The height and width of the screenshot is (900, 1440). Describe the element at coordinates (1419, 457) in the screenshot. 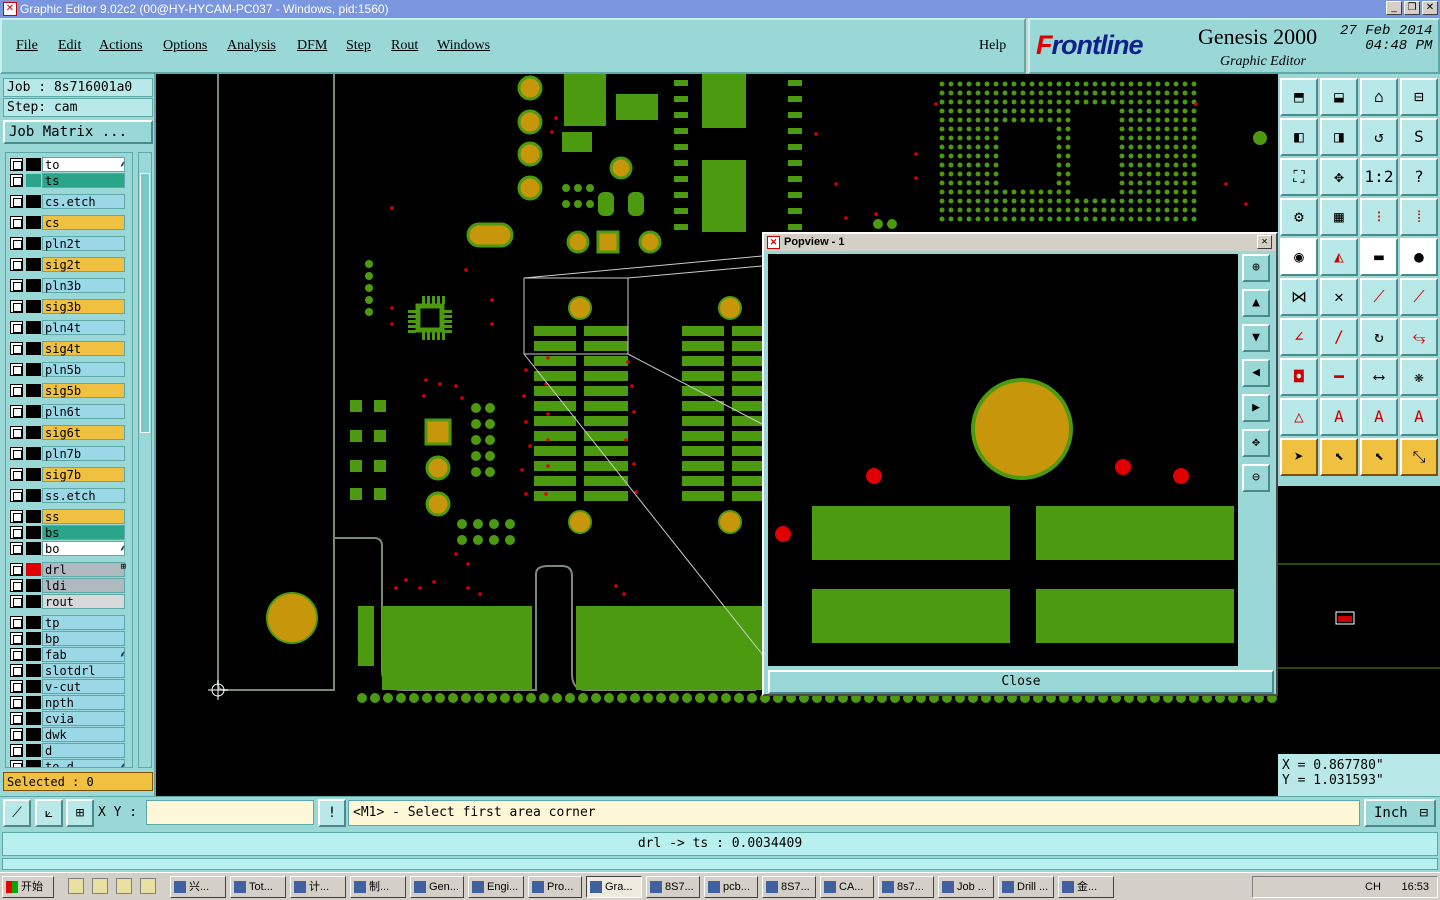

I see `route-icon: ⤡` at that location.